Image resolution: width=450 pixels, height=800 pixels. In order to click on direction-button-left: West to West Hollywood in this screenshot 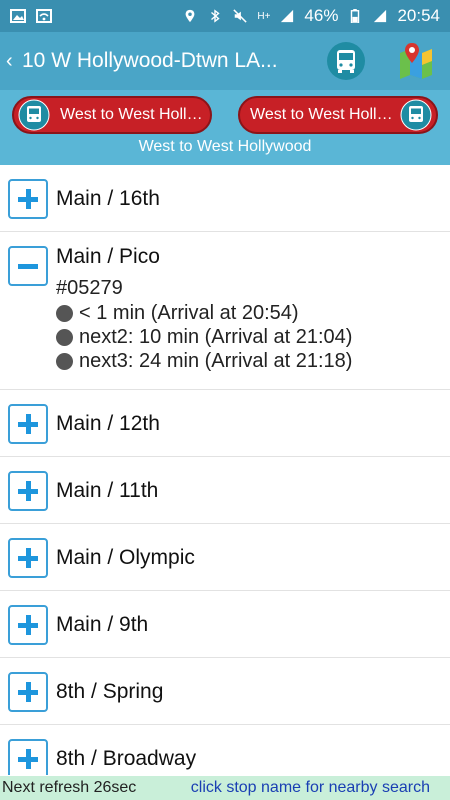, I will do `click(112, 115)`.